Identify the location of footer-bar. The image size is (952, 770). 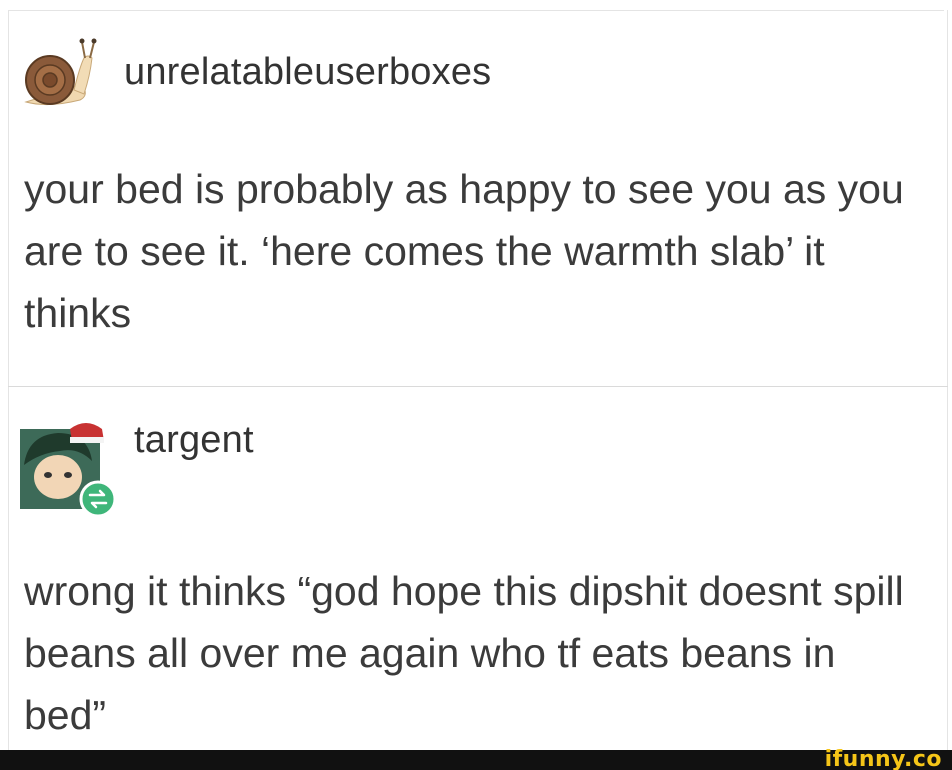
(476, 760).